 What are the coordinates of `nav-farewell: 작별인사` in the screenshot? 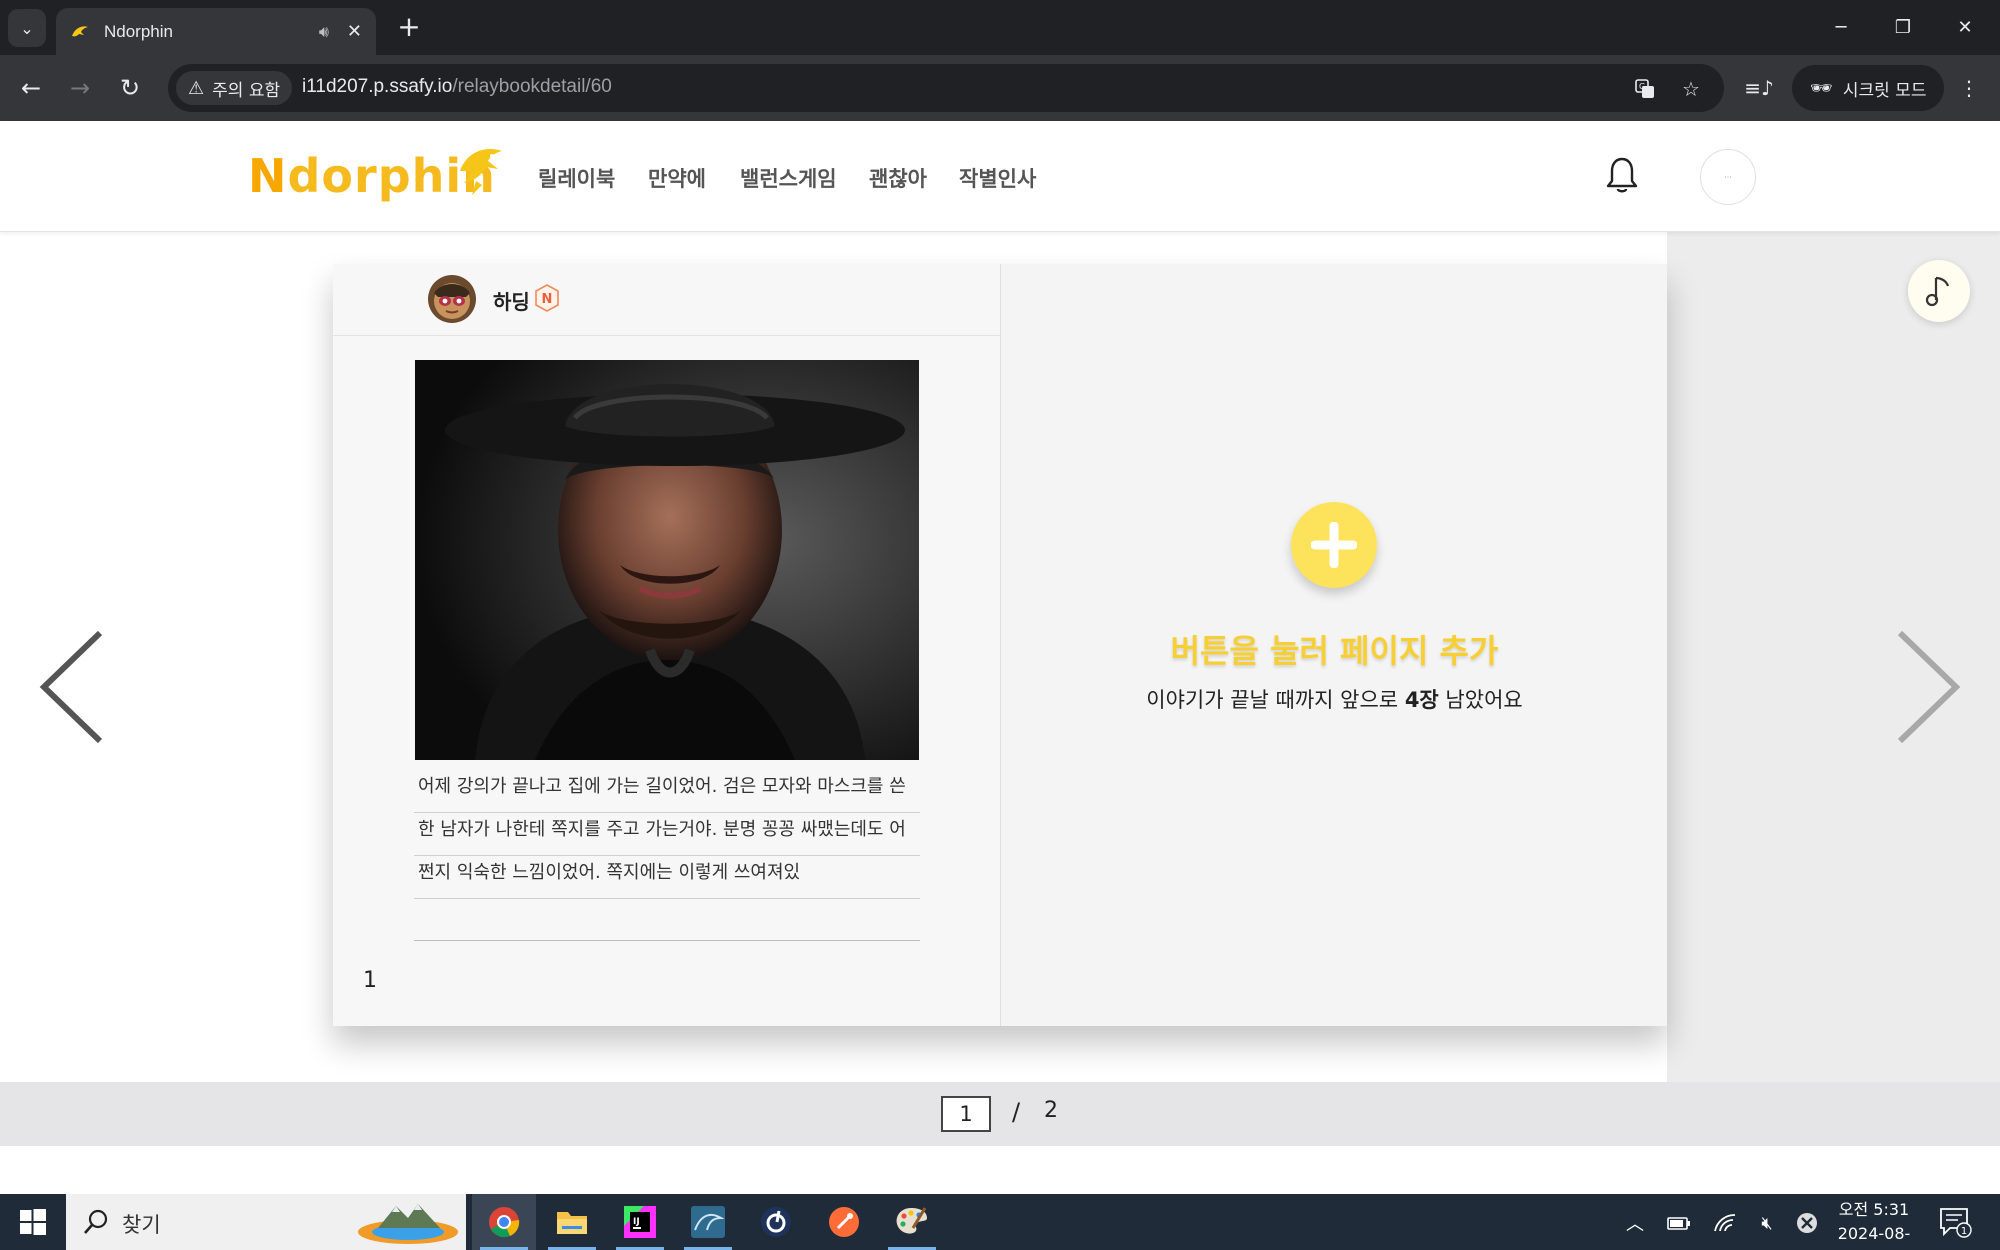 It's located at (997, 178).